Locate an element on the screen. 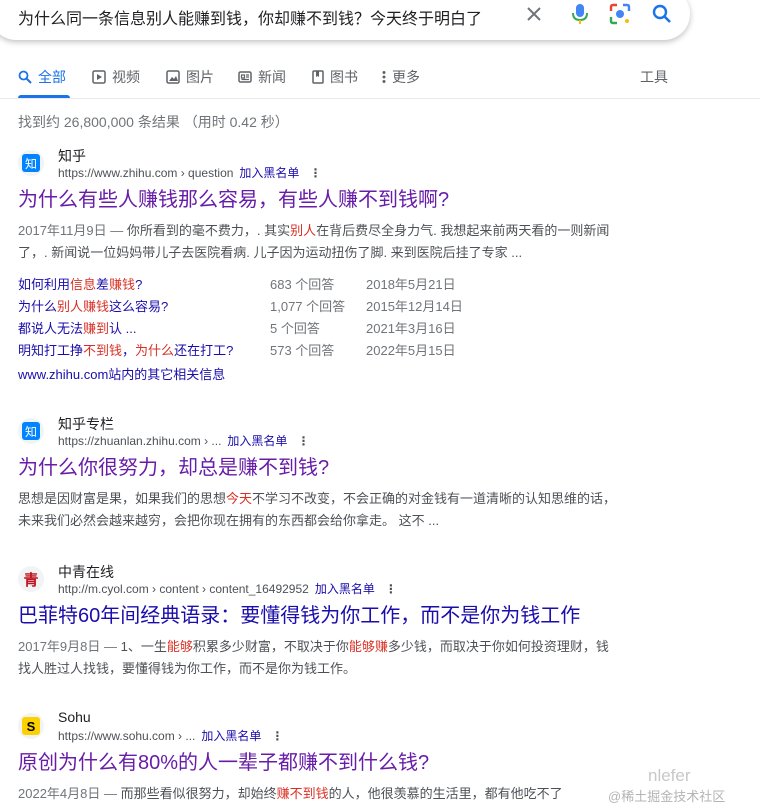 The image size is (760, 808). answer-count: 683 个回答 is located at coordinates (302, 284).